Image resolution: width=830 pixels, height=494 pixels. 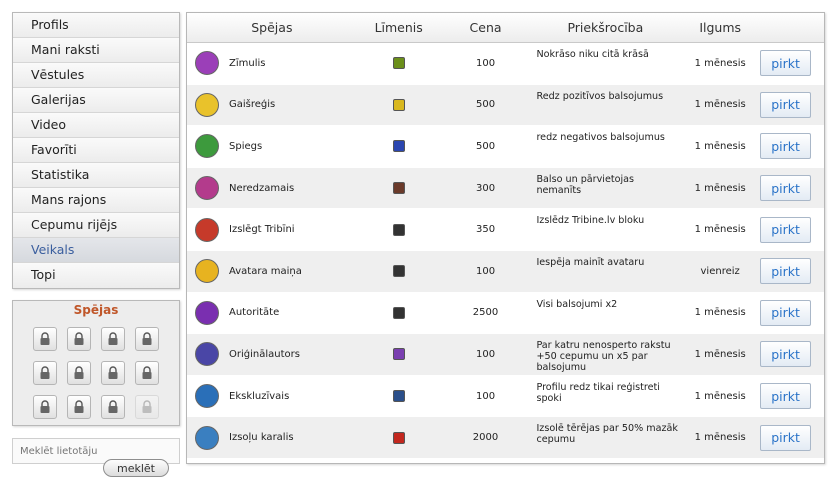 What do you see at coordinates (96, 250) in the screenshot?
I see `sidebar-item-veikals: Veikals` at bounding box center [96, 250].